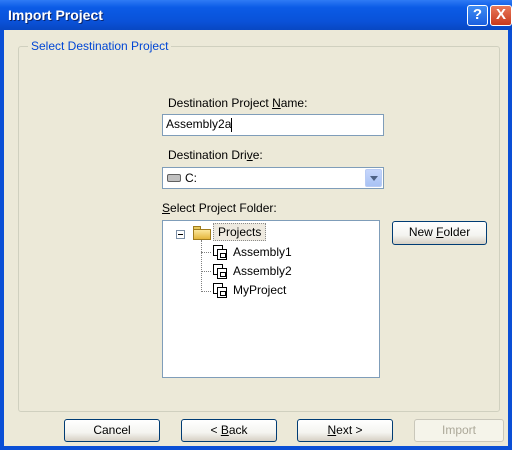  I want to click on import-button: Import, so click(459, 430).